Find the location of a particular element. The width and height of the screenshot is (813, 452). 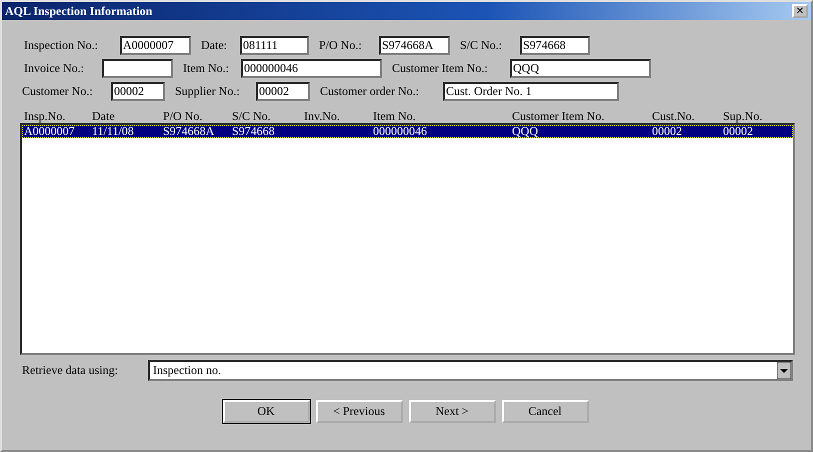

retrieve-dropdown: Inspection no. is located at coordinates (470, 370).